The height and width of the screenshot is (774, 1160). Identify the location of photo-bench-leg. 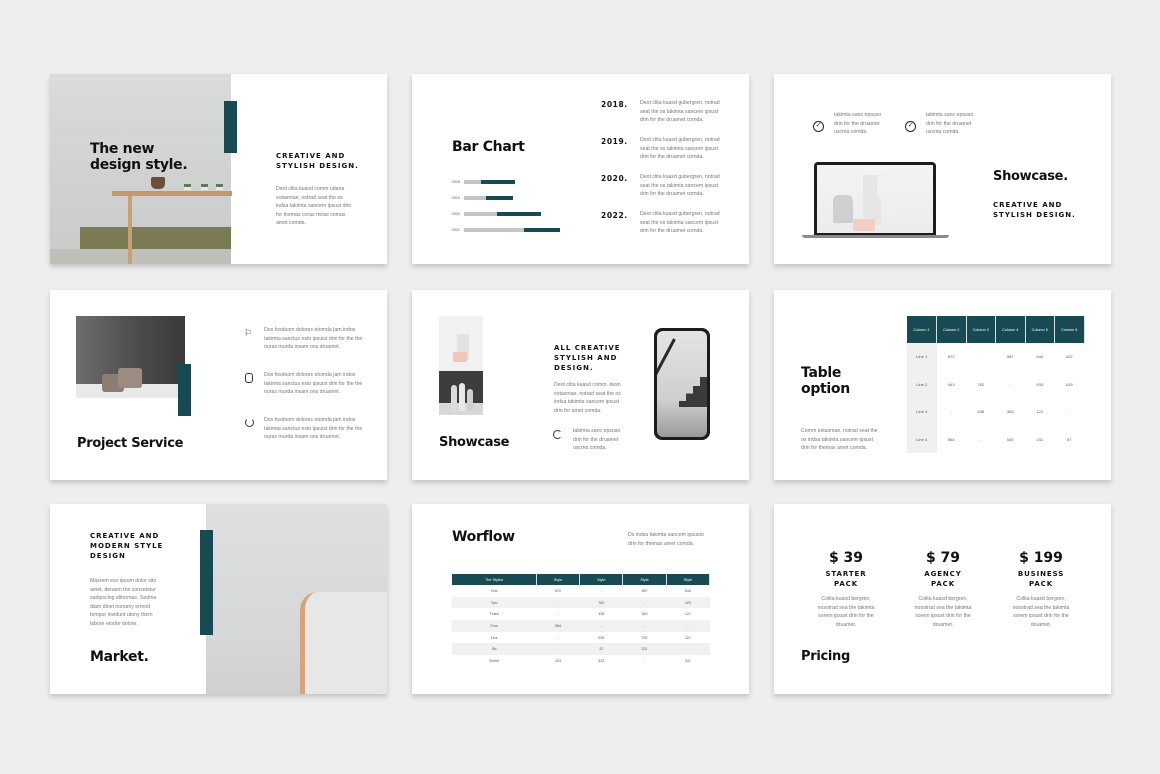
(130, 230).